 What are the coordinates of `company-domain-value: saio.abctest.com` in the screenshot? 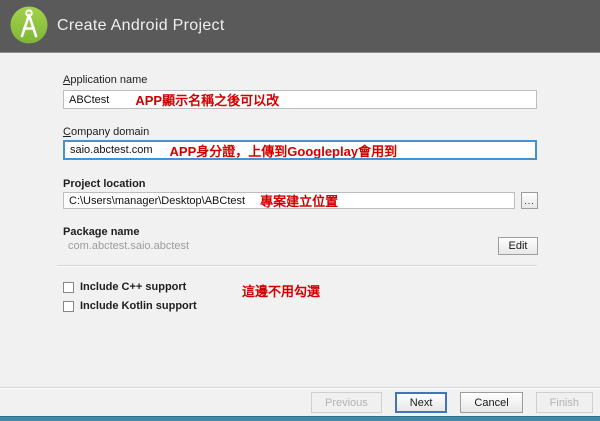 It's located at (111, 150).